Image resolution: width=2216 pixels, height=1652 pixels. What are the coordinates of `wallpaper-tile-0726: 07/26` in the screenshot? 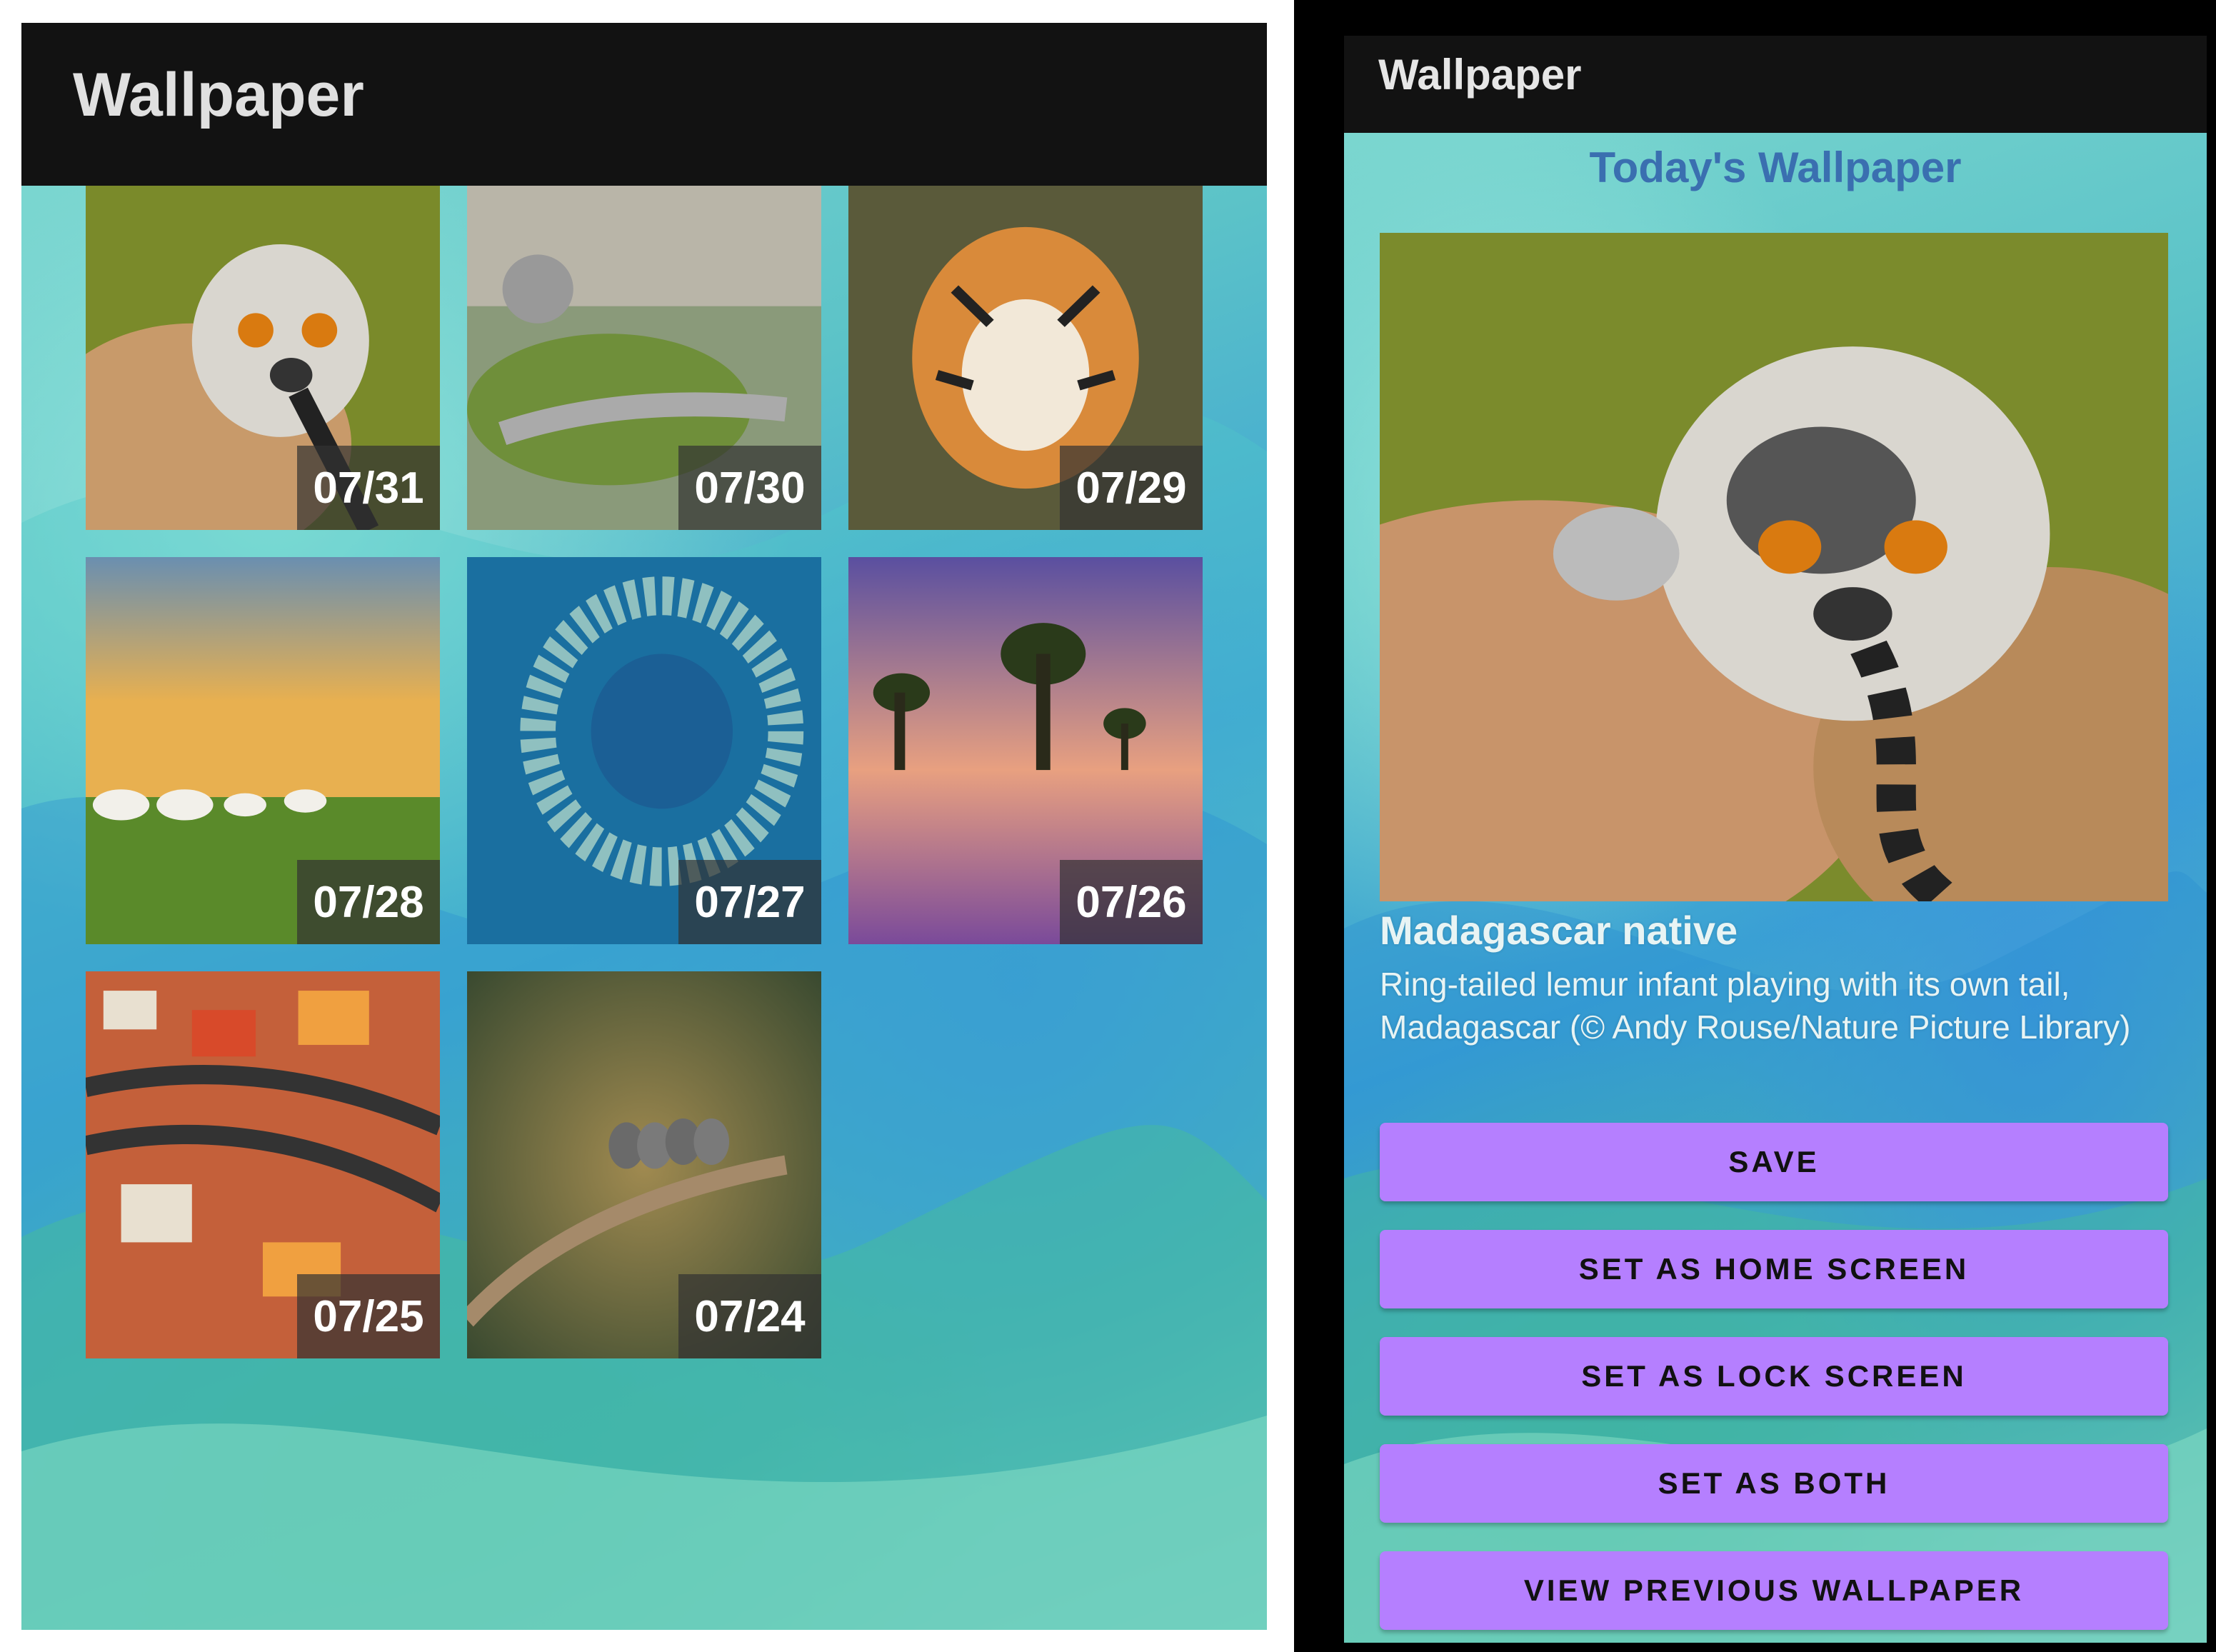 It's located at (1025, 751).